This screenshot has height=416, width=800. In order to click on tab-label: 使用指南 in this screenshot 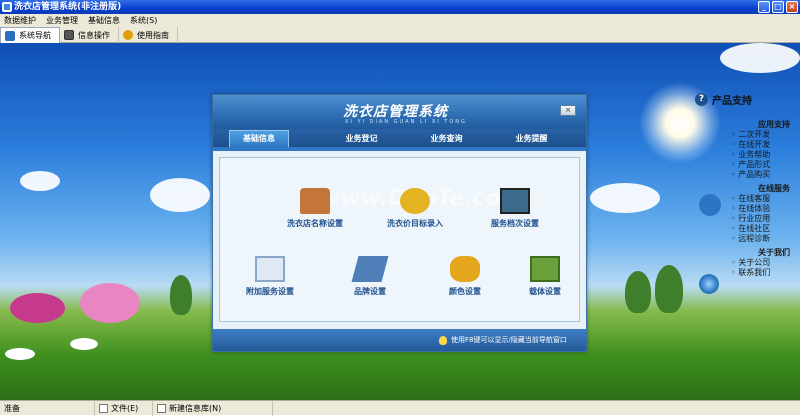, I will do `click(153, 35)`.